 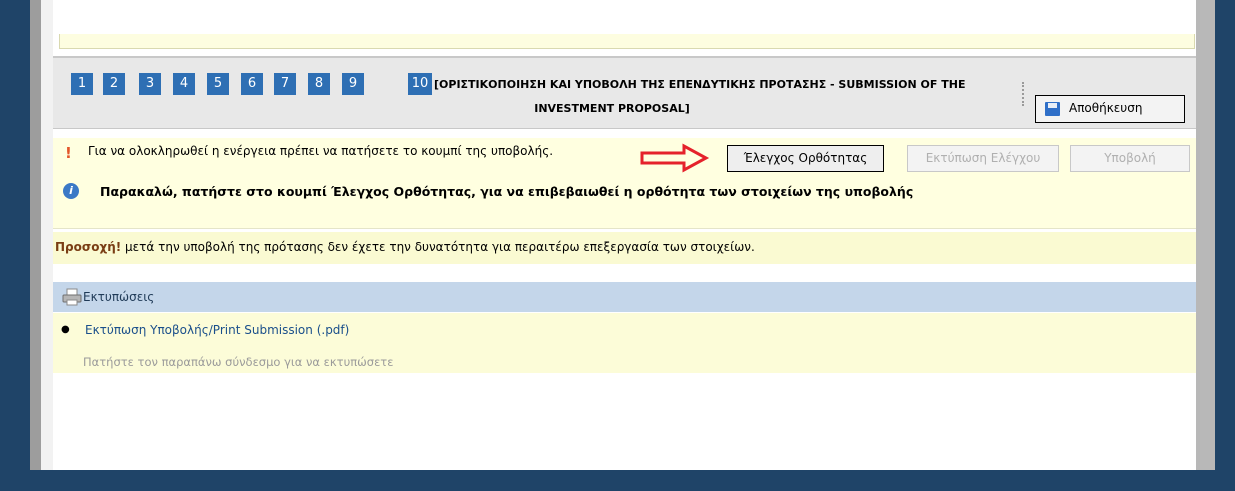 What do you see at coordinates (218, 84) in the screenshot?
I see `step-button-5: 5` at bounding box center [218, 84].